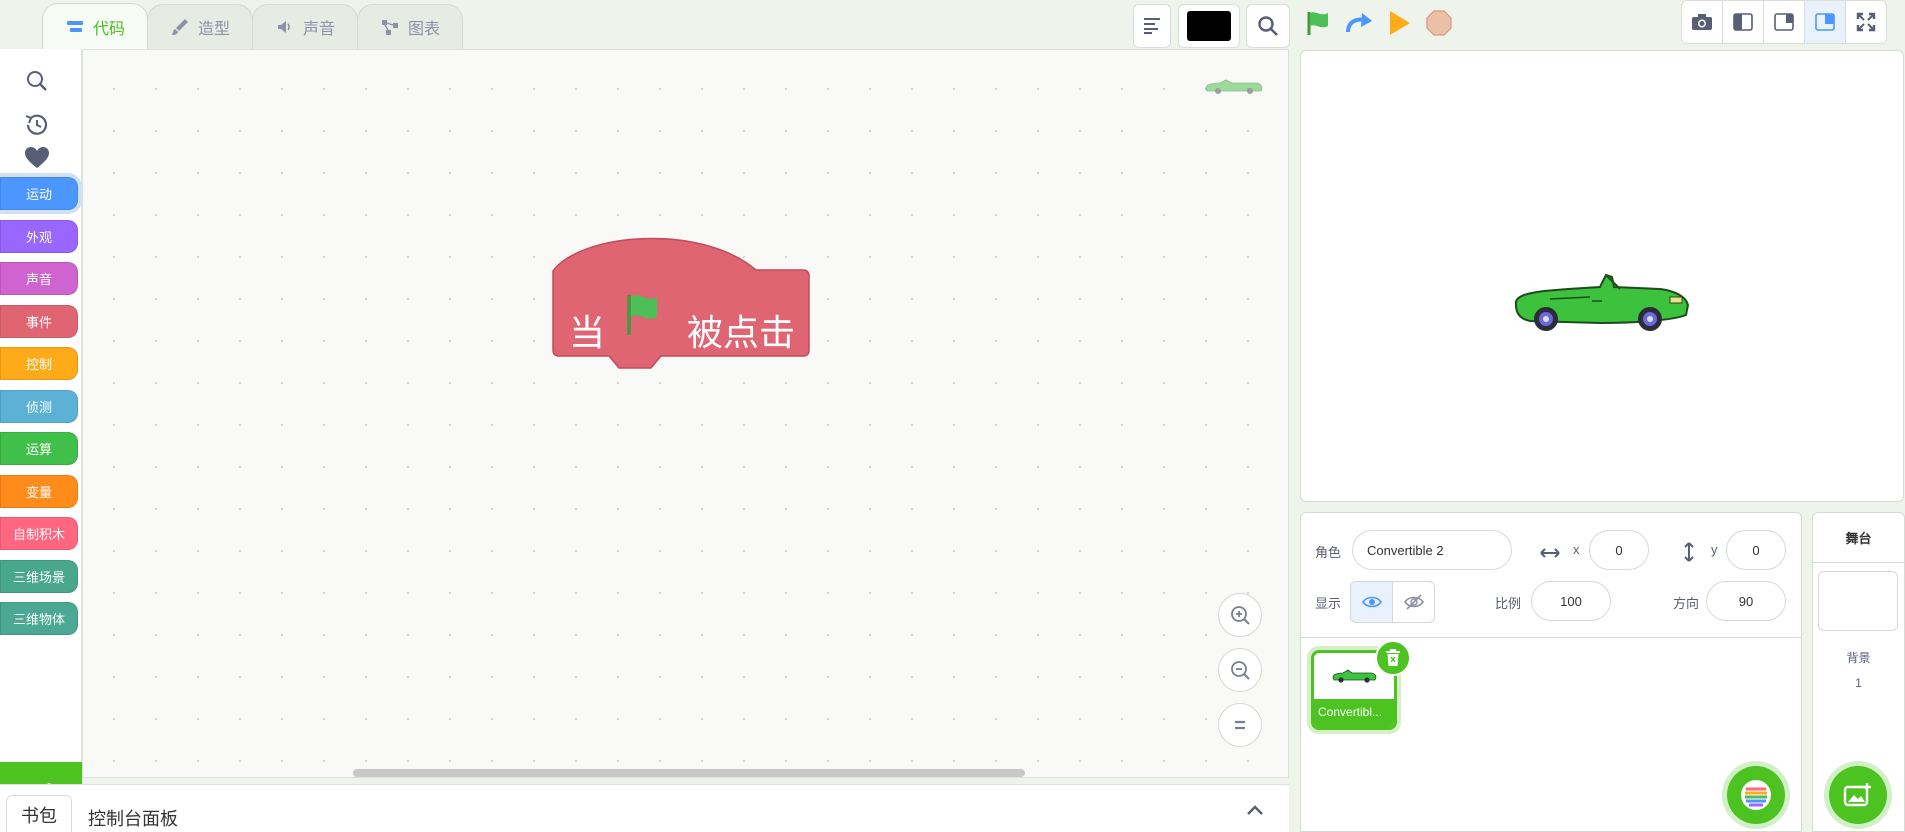  Describe the element at coordinates (1571, 601) in the screenshot. I see `size-input: 100` at that location.